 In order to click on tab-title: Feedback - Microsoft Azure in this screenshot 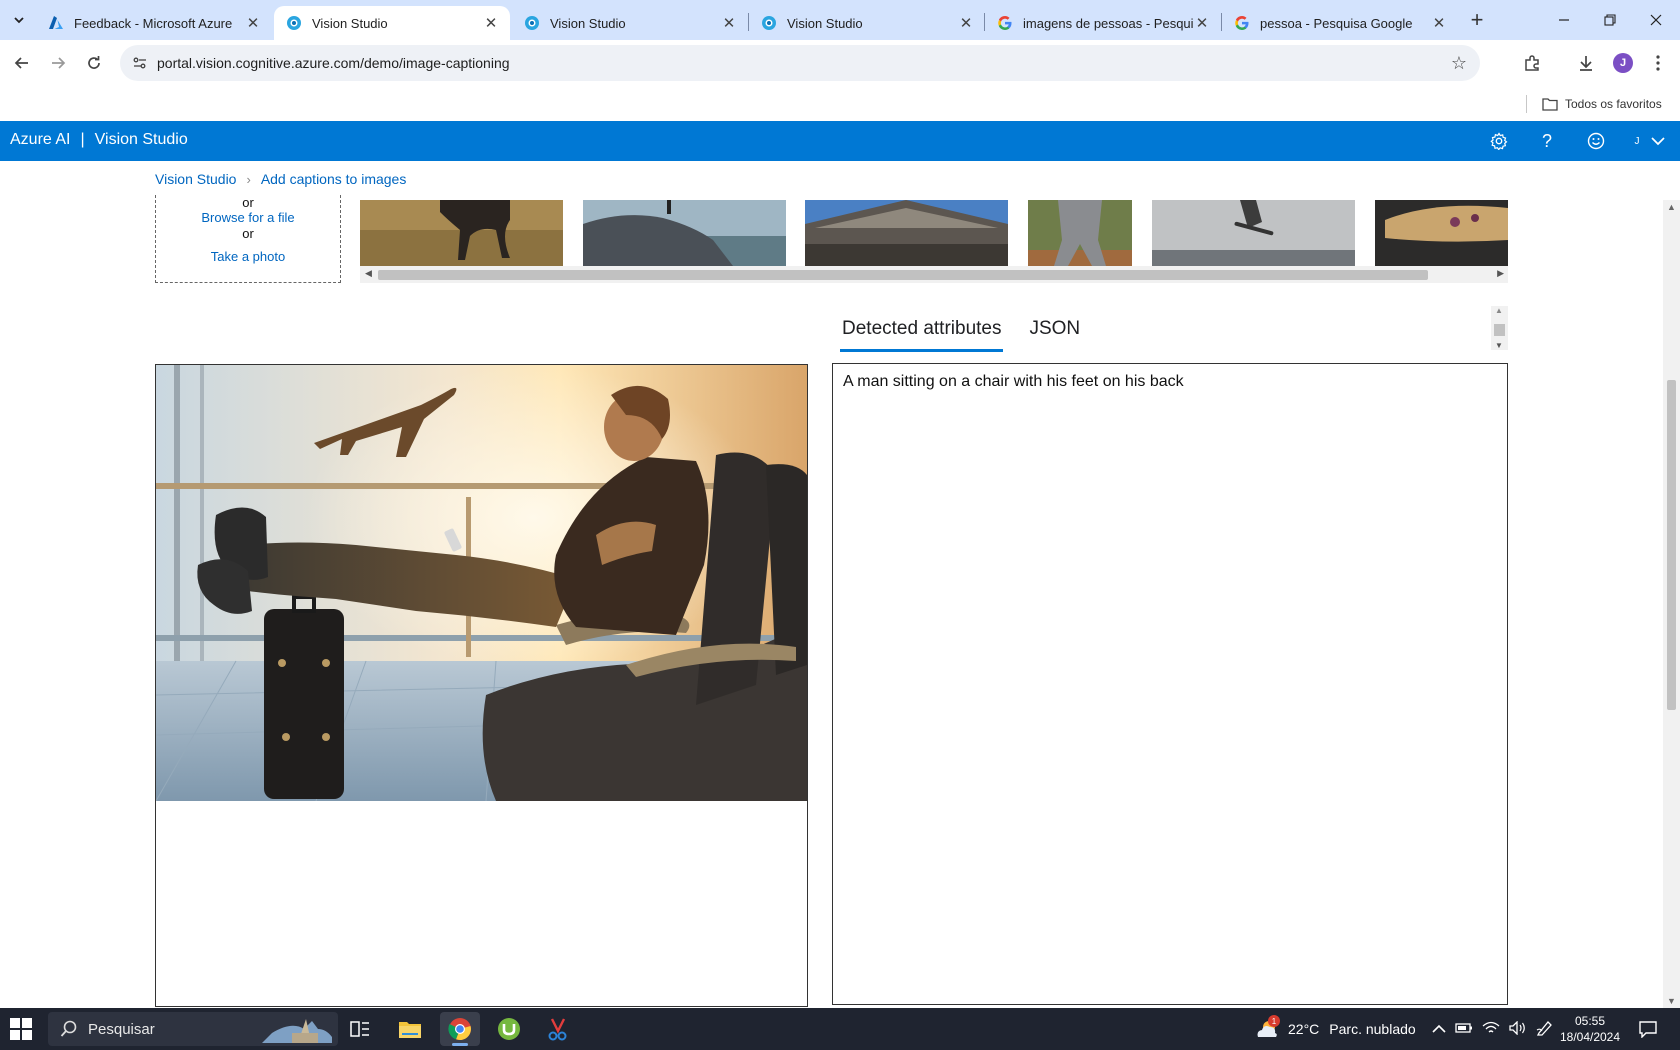, I will do `click(153, 23)`.